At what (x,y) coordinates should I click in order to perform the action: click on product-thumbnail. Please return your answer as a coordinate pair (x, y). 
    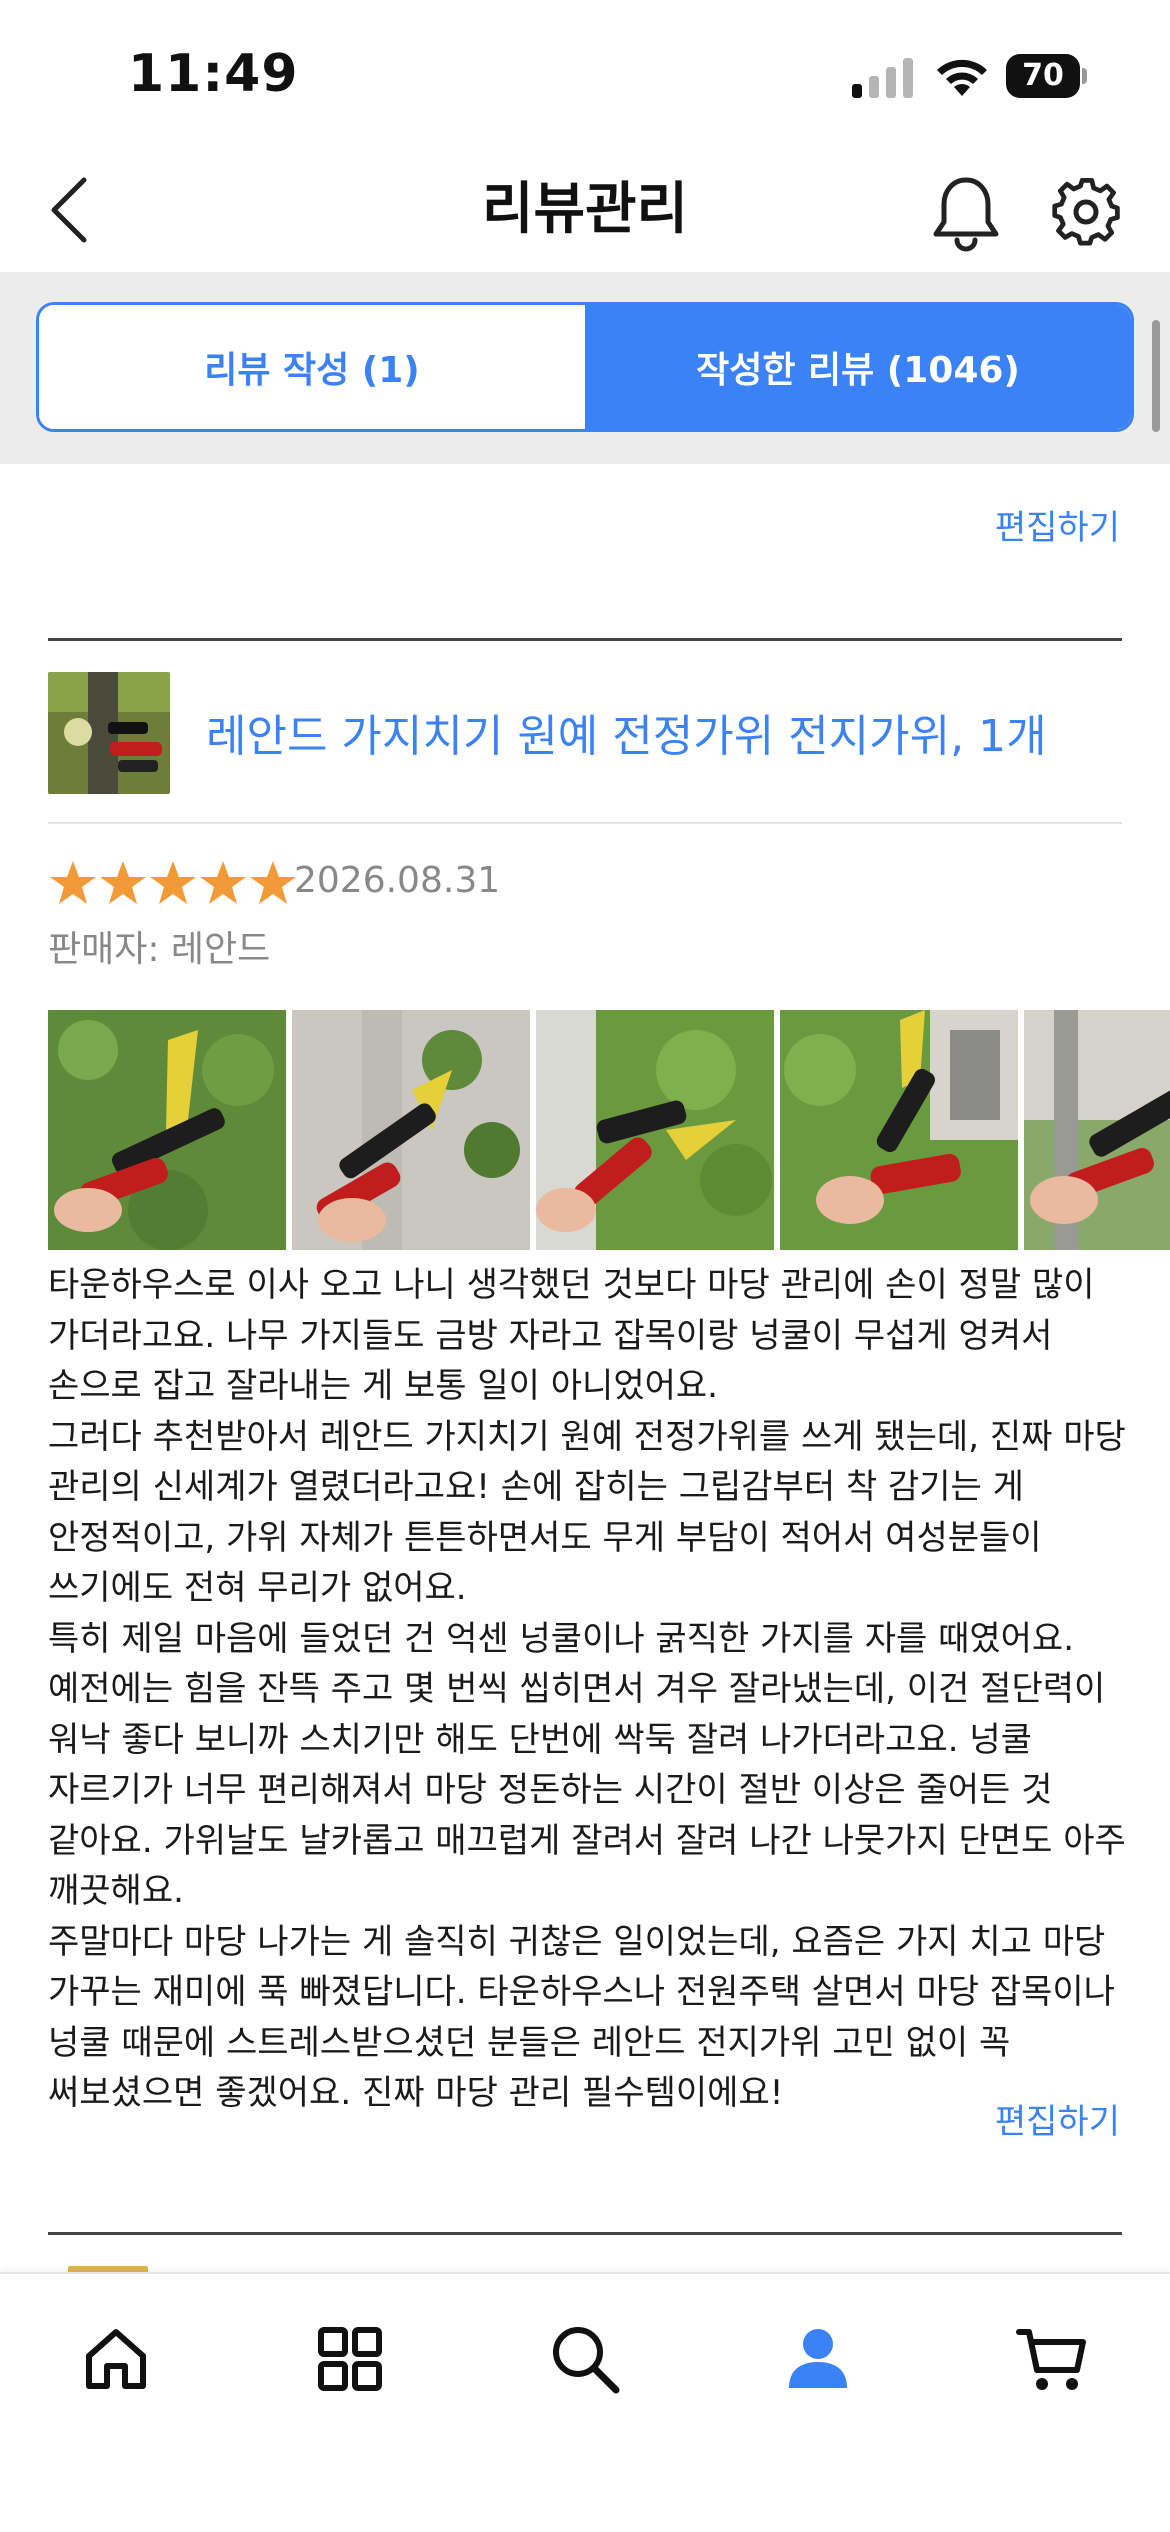
    Looking at the image, I should click on (109, 733).